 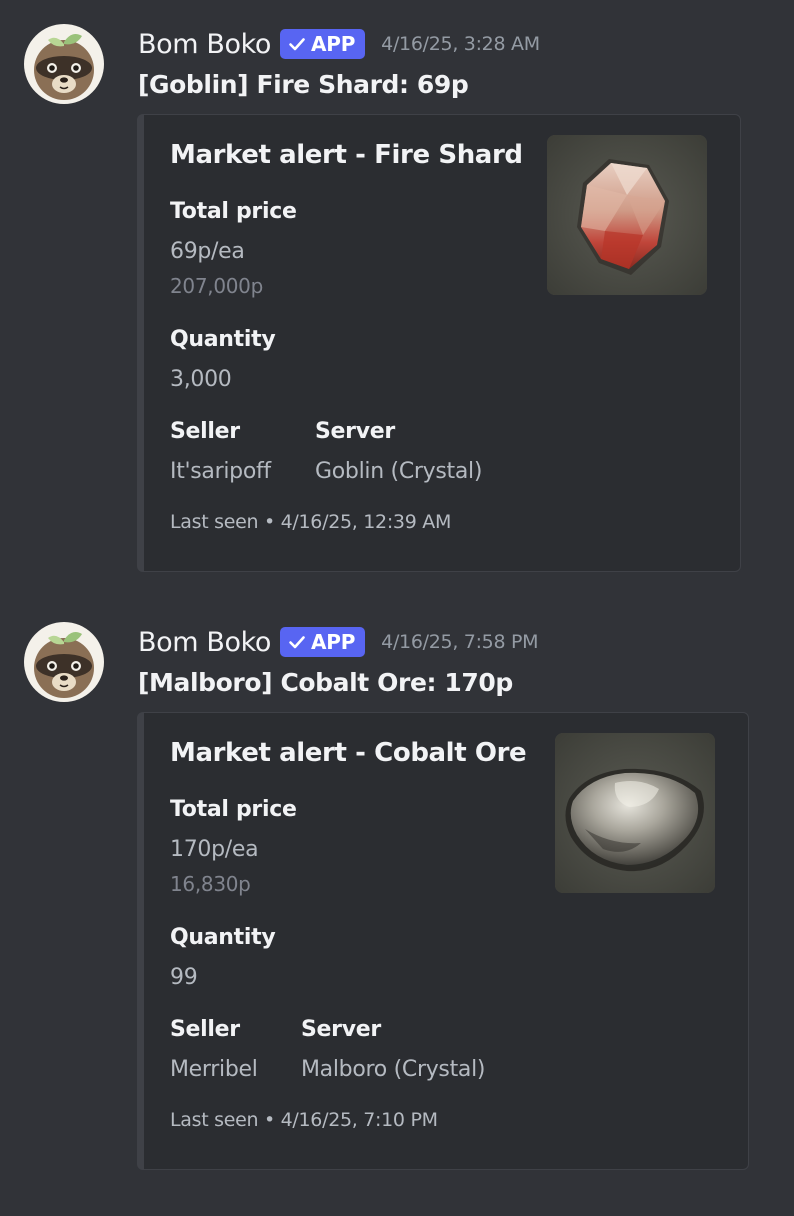 I want to click on field-total-price-each: 69p/ea, so click(x=207, y=251).